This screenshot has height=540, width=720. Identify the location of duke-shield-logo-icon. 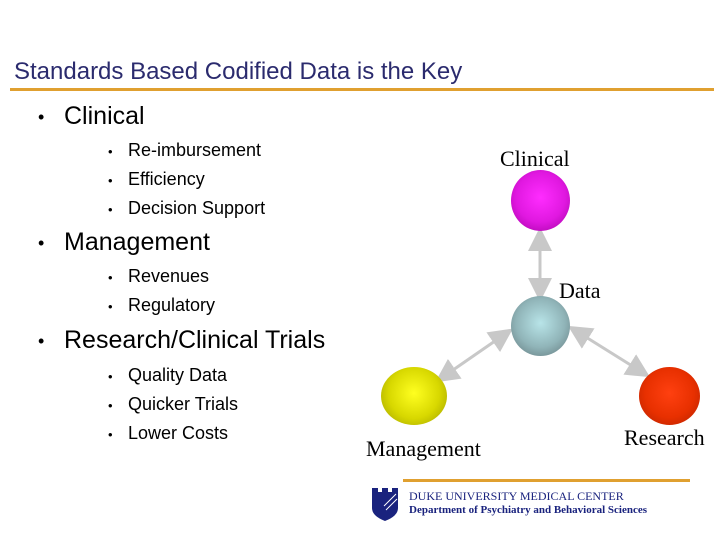
(385, 504).